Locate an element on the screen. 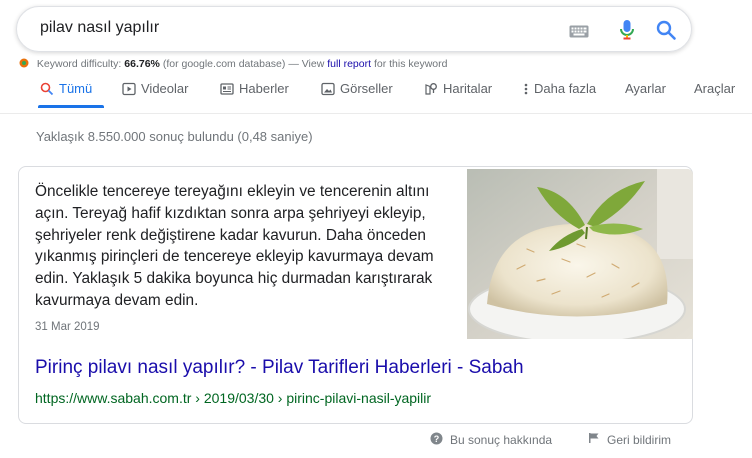  rice-pilaf-image is located at coordinates (580, 254).